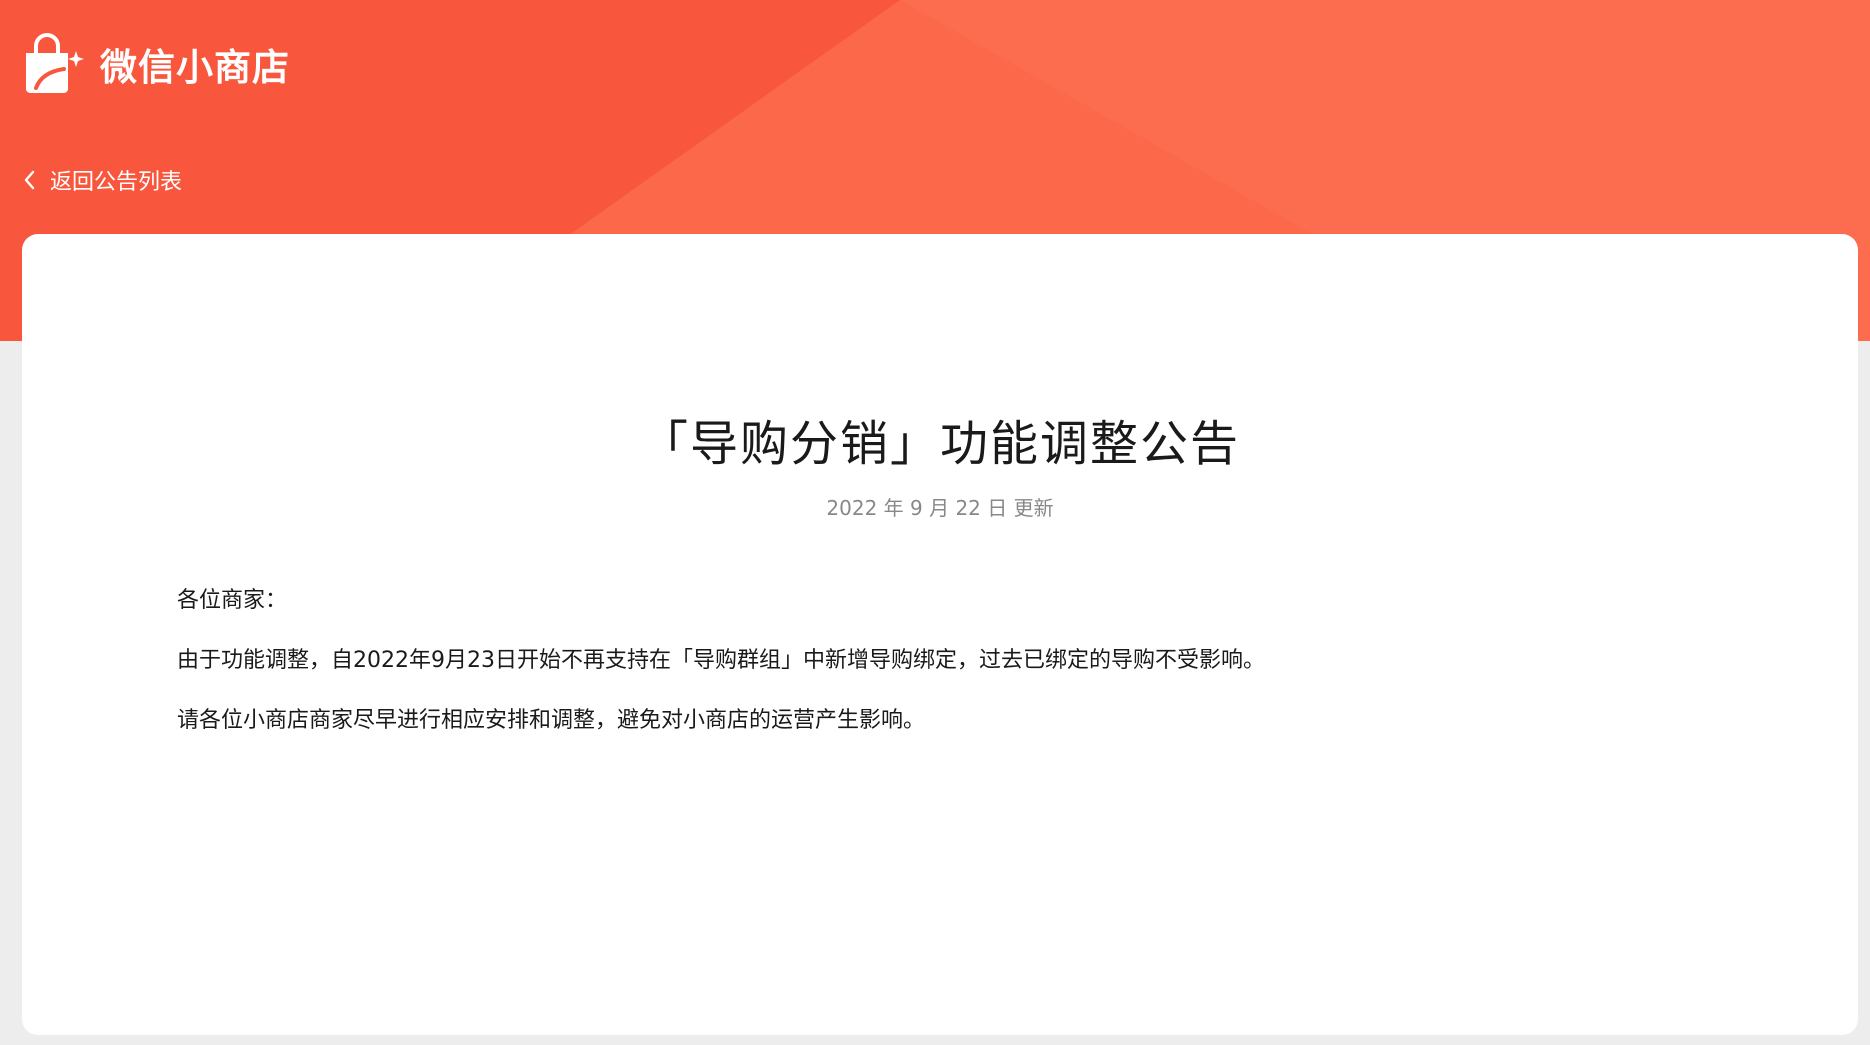 This screenshot has height=1045, width=1870. I want to click on announcement-paragraph: 请各位小商店商家尽早进行相应安排和调整，避免对小商店的运营产生影响。, so click(551, 720).